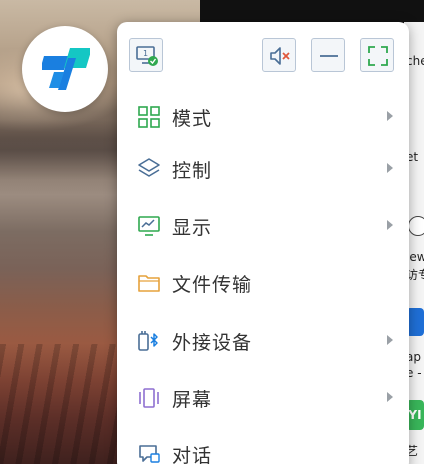  I want to click on mute-button, so click(279, 55).